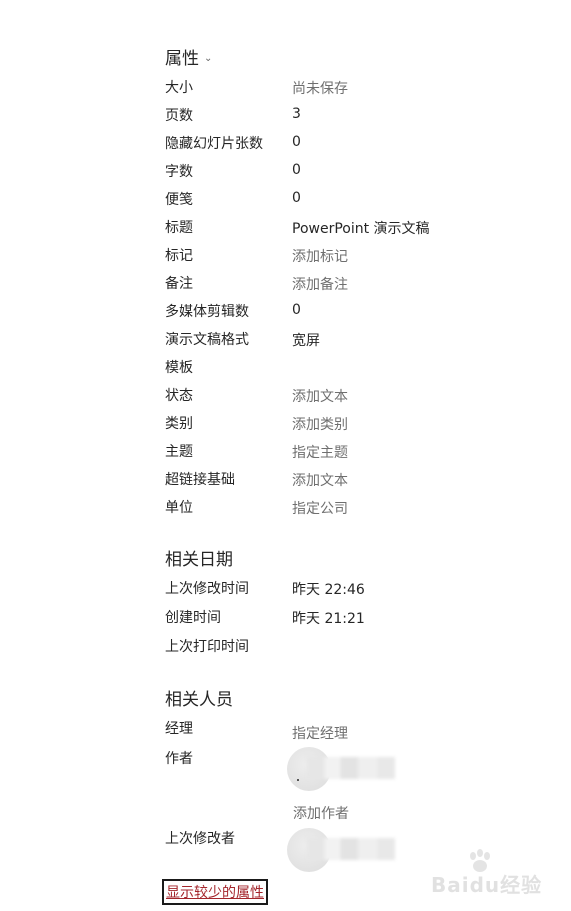  What do you see at coordinates (200, 480) in the screenshot?
I see `prop-label: 超链接基础` at bounding box center [200, 480].